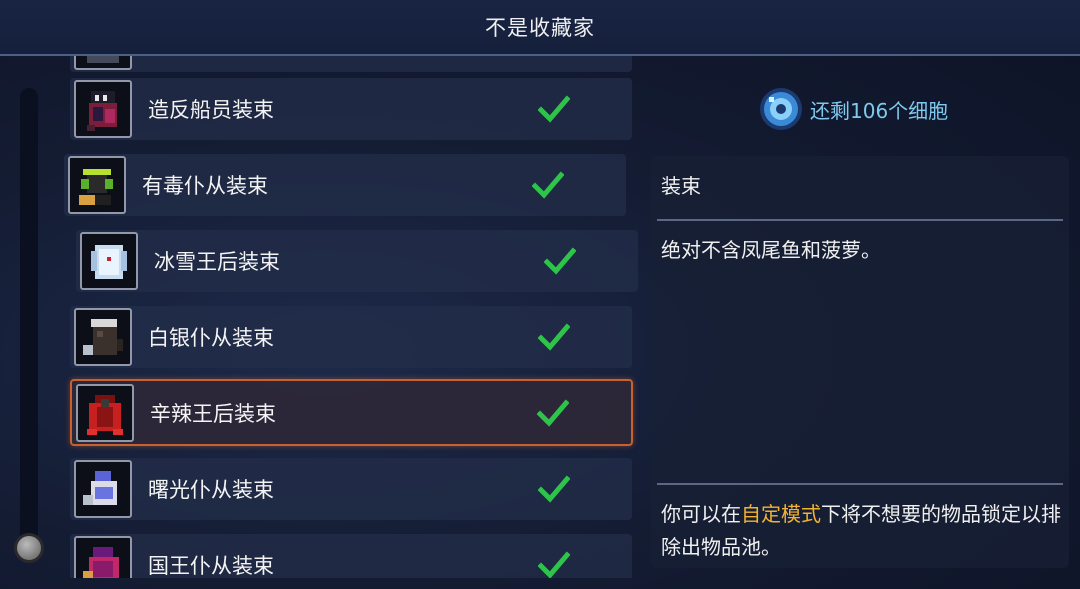 The height and width of the screenshot is (589, 1080). I want to click on ice-queen-outfit-icon, so click(109, 261).